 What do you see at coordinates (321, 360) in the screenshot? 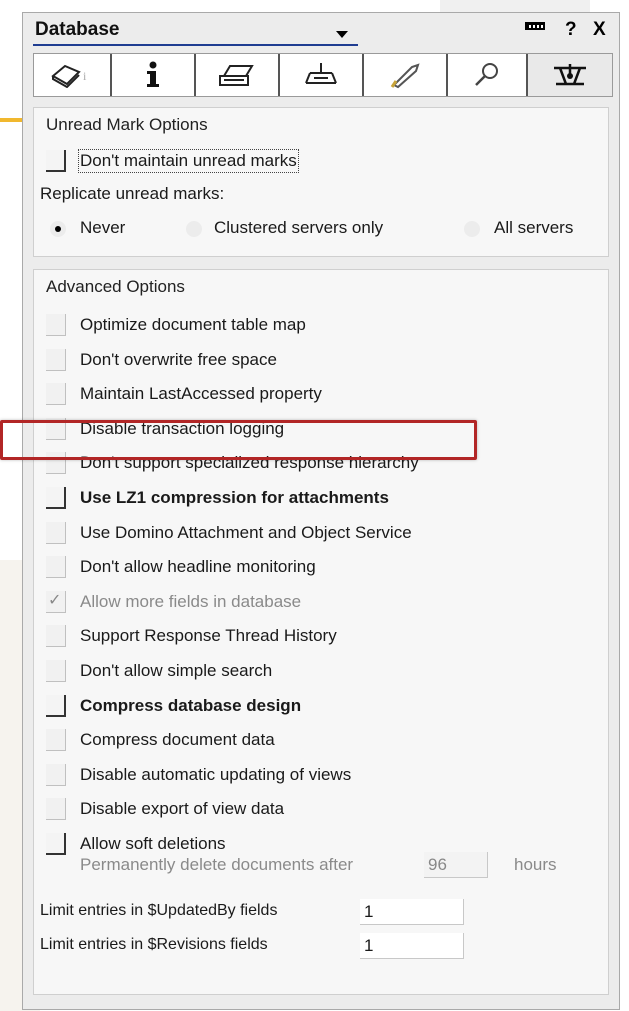
I see `advanced-option-row: Don't overwrite free space` at bounding box center [321, 360].